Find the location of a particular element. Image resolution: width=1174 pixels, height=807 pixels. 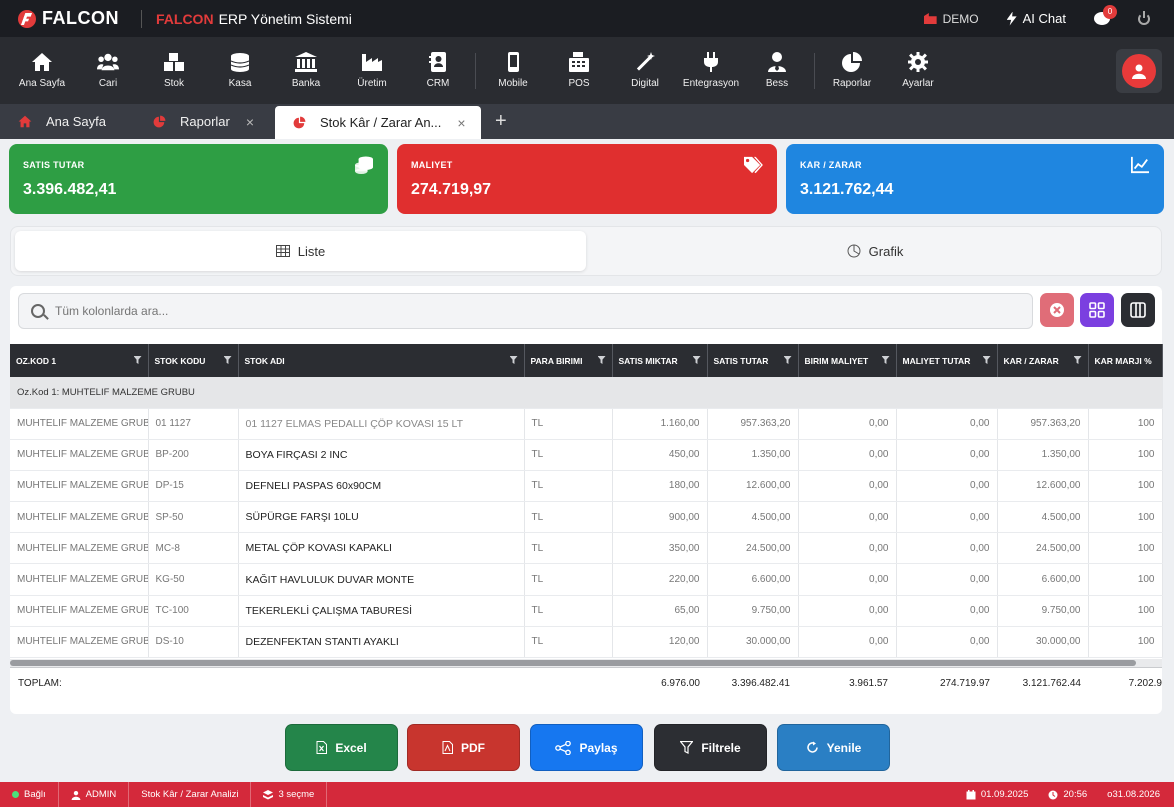

table-cell: MC-8 is located at coordinates (193, 548).